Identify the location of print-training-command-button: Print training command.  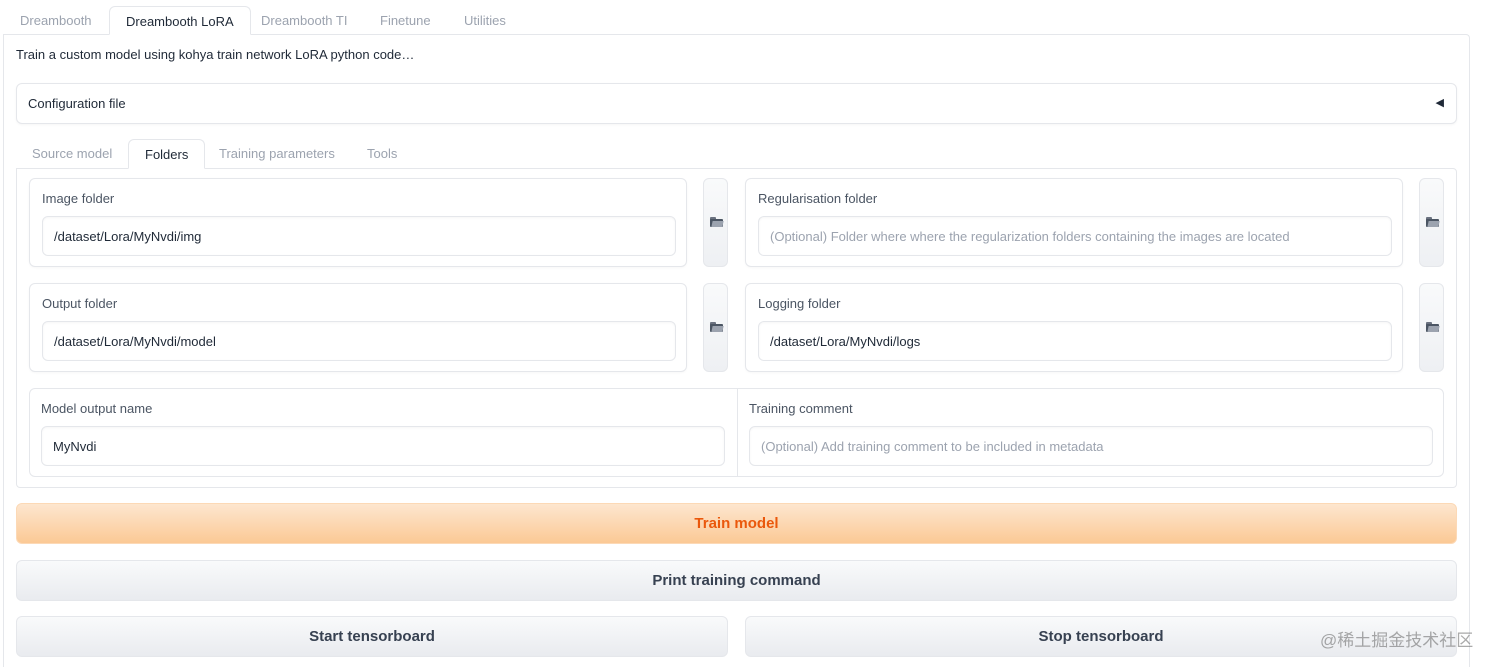
(736, 580).